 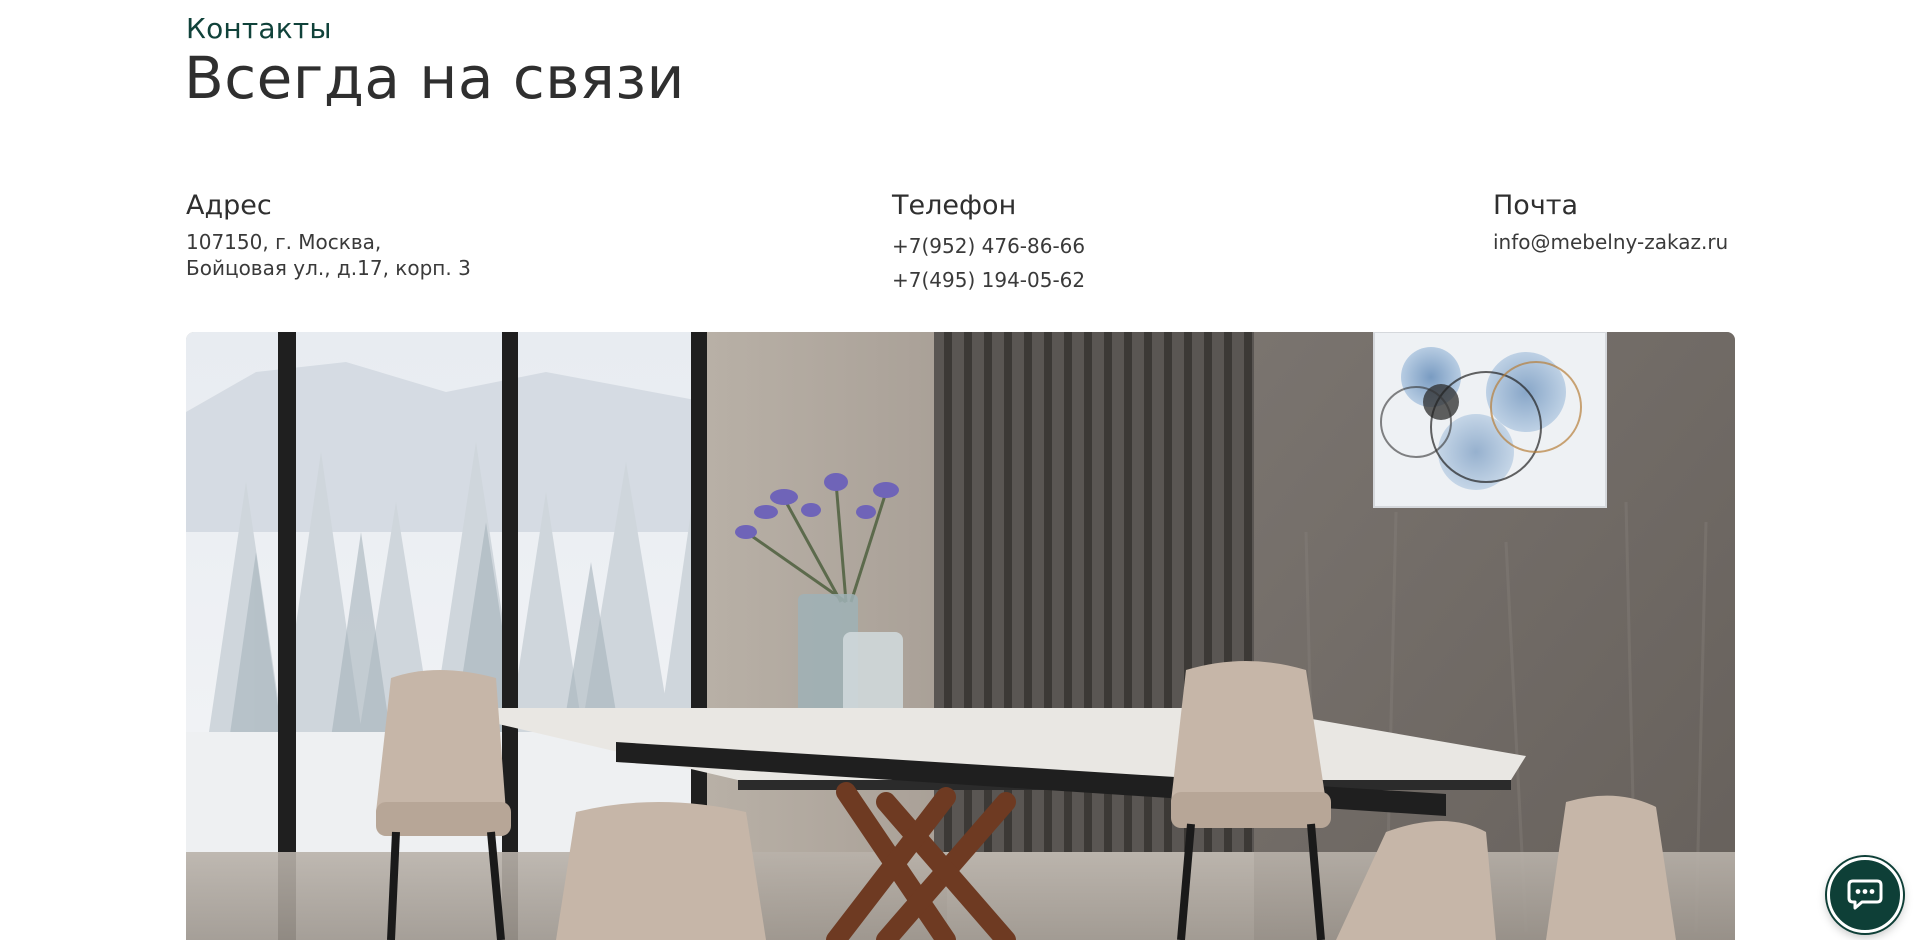 I want to click on chat-bubble-icon, so click(x=1865, y=895).